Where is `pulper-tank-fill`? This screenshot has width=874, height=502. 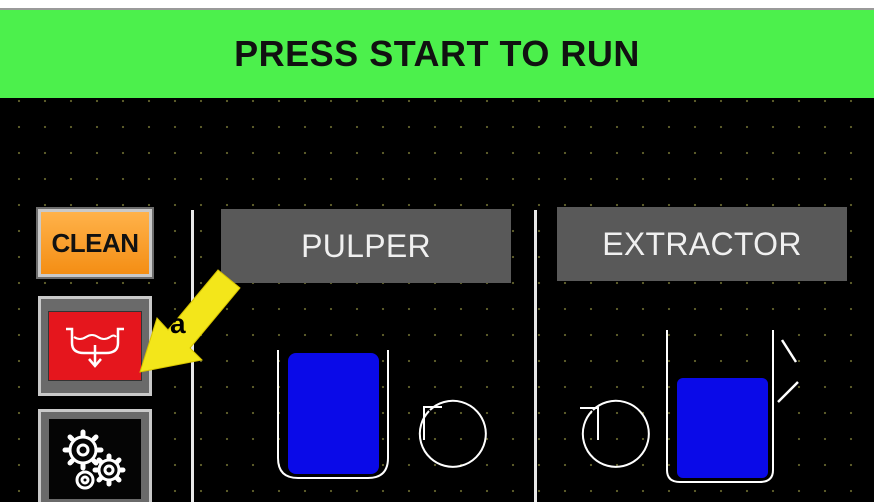 pulper-tank-fill is located at coordinates (333, 413).